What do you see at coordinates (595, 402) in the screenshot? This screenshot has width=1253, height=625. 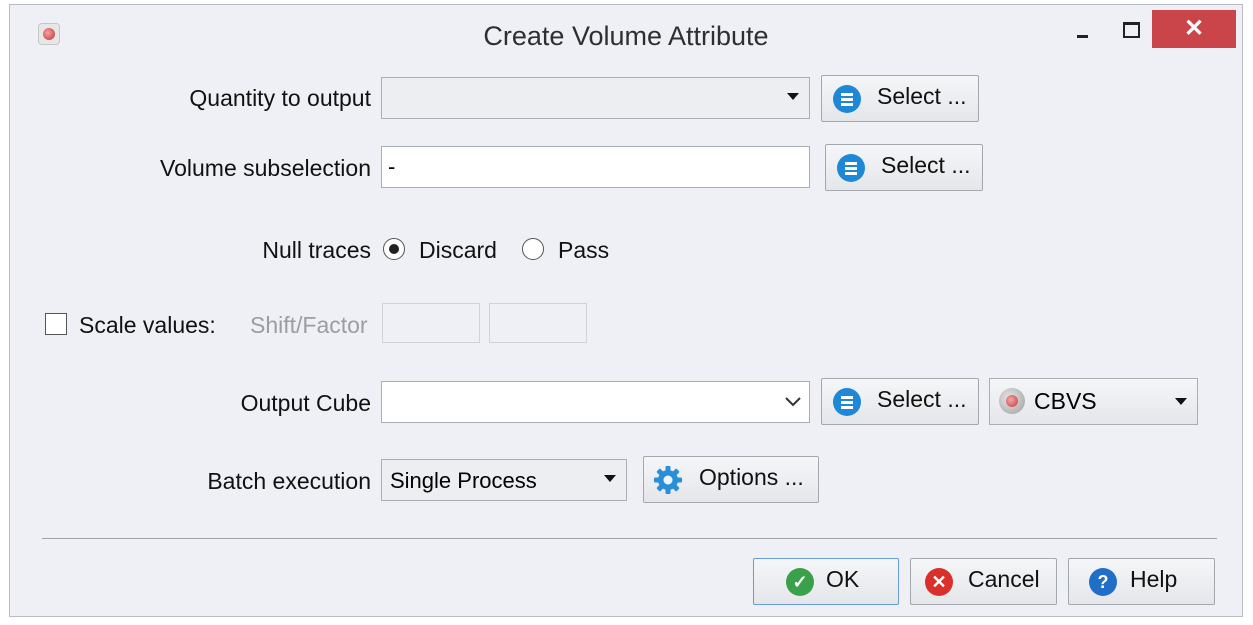 I see `output-cube-field` at bounding box center [595, 402].